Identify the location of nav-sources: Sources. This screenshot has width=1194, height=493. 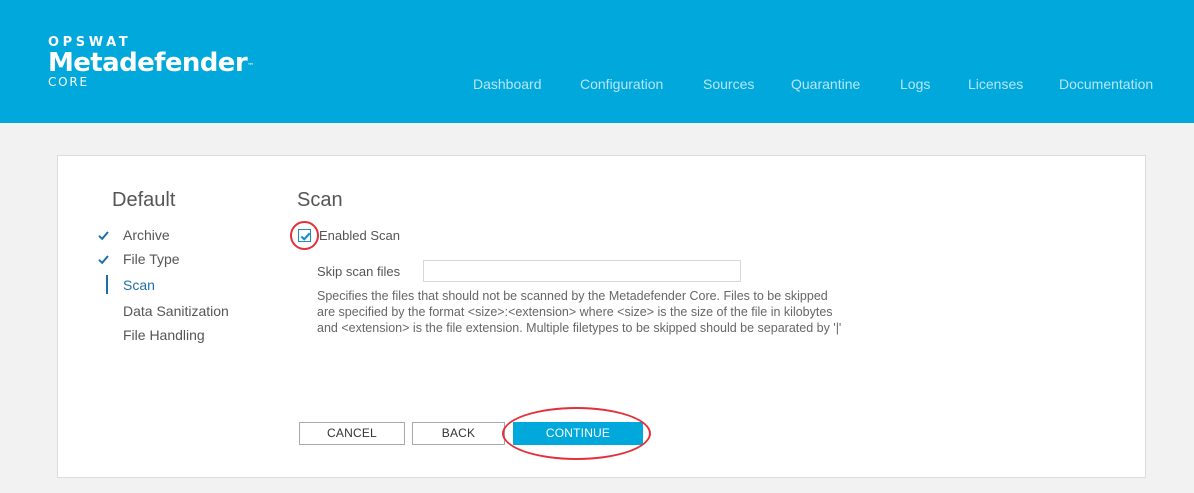
(728, 84).